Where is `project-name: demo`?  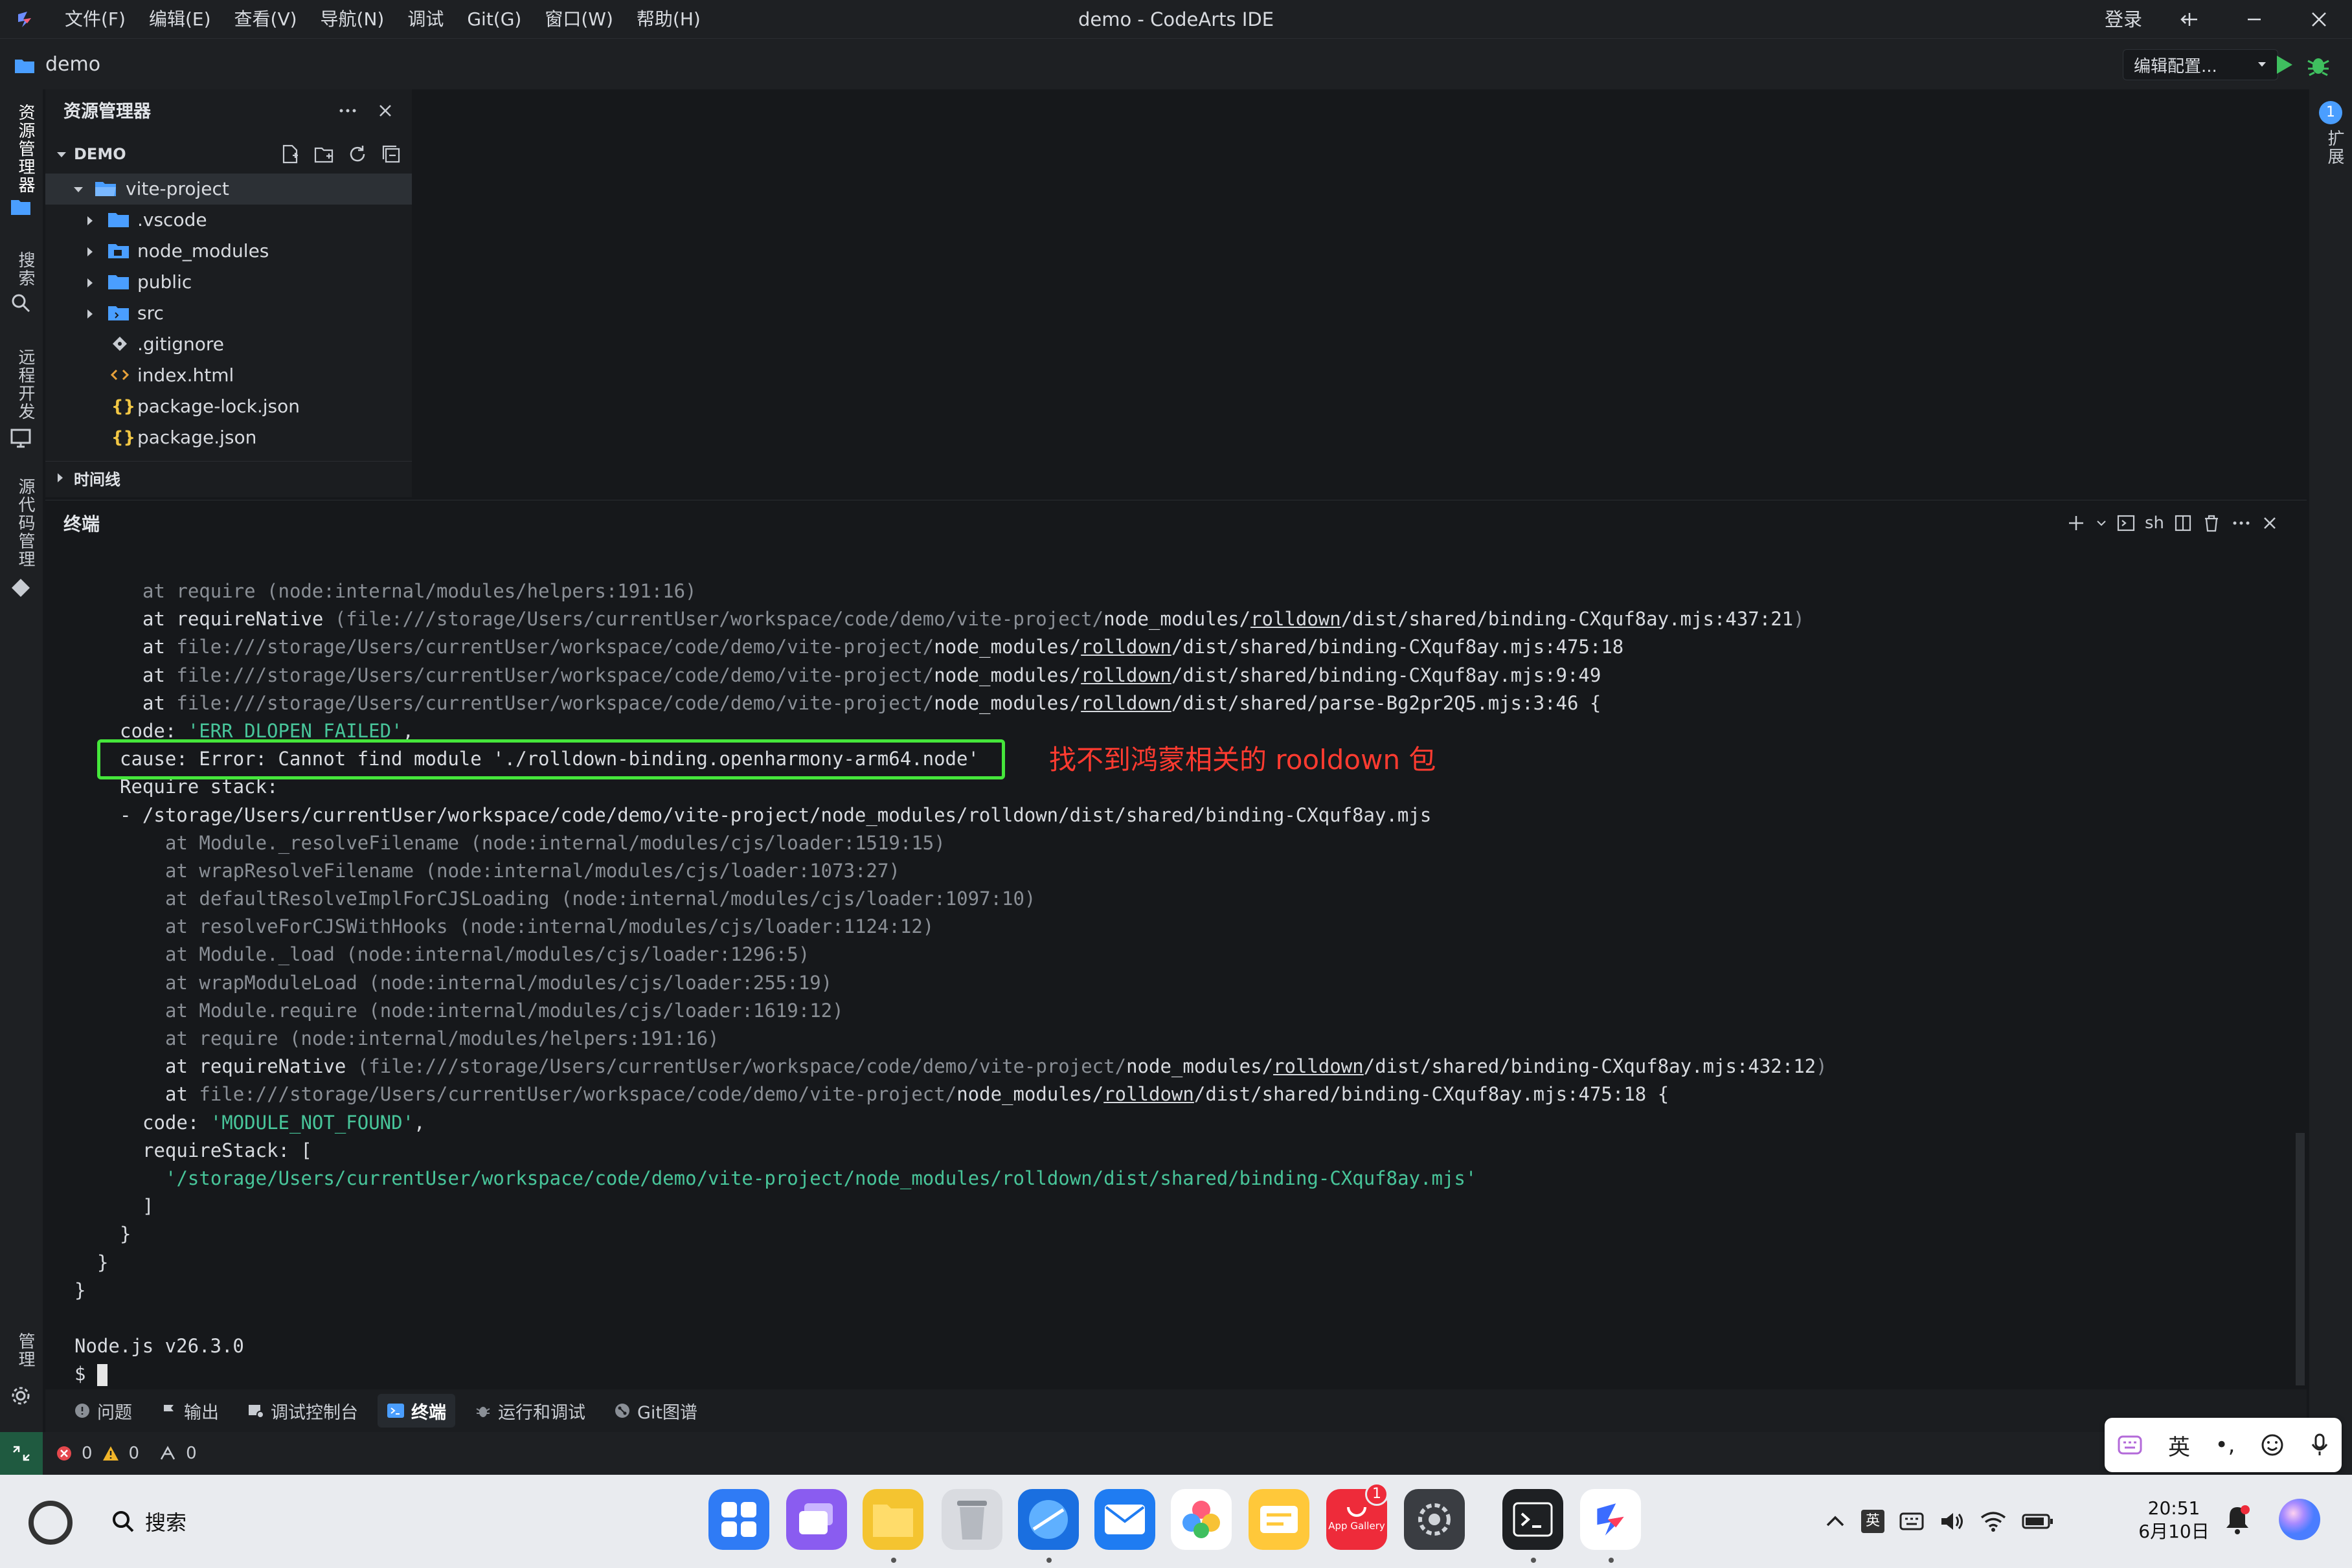
project-name: demo is located at coordinates (72, 64).